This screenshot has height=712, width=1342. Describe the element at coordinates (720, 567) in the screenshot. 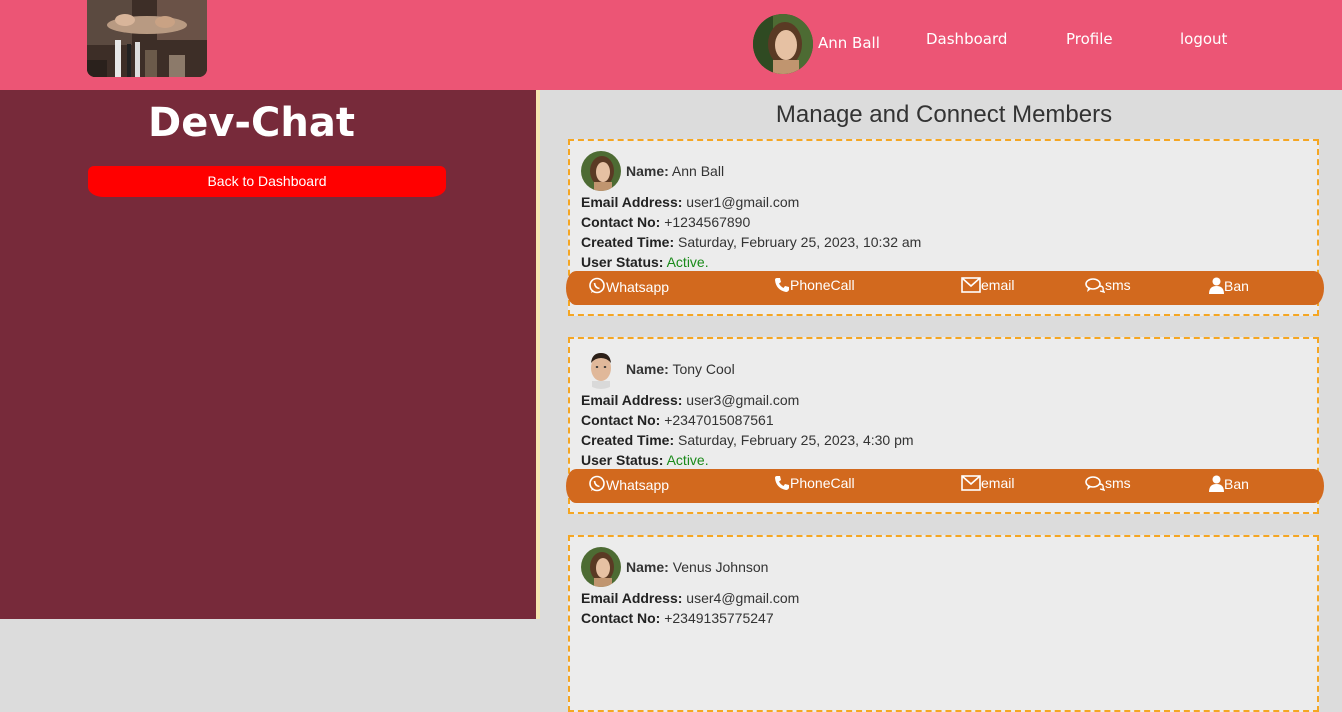

I see `member-name-value: Venus Johnson` at that location.